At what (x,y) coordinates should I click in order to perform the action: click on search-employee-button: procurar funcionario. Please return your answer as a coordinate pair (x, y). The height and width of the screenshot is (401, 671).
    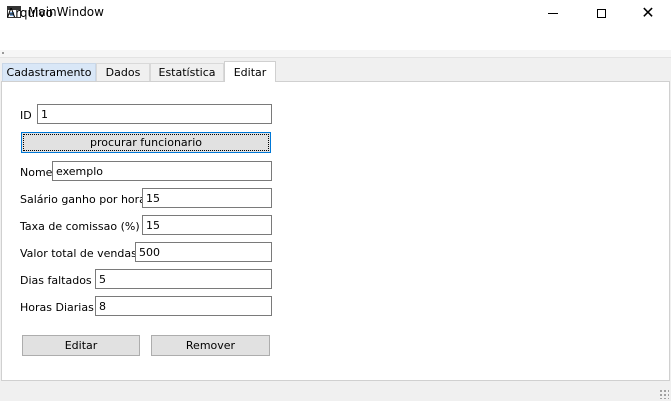
    Looking at the image, I should click on (146, 142).